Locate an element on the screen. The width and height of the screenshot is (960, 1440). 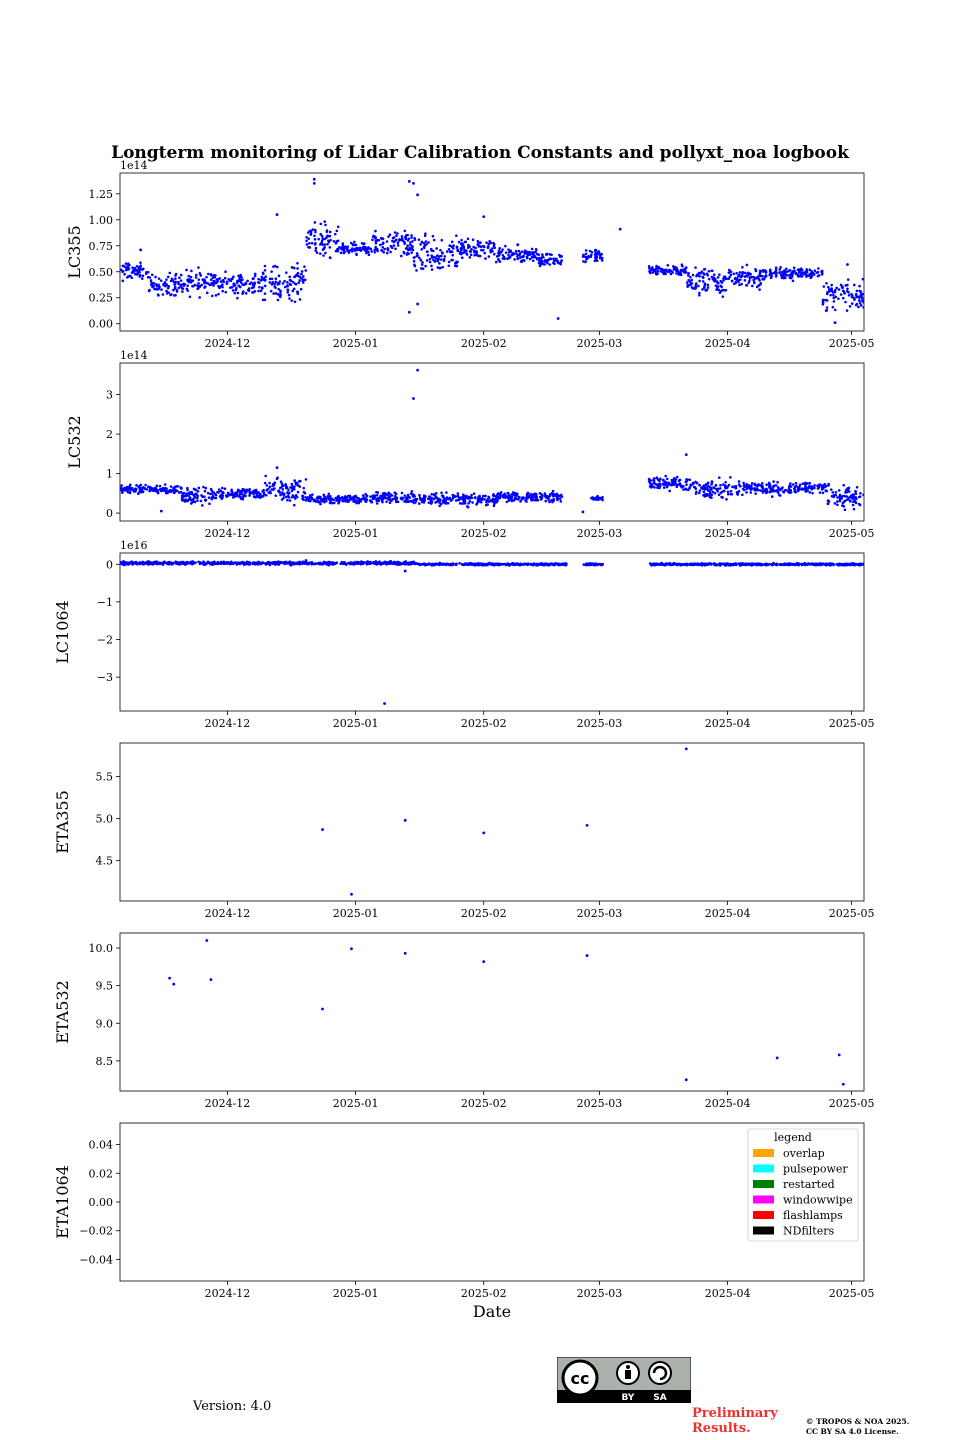
x-tick-label: 2025-04 is located at coordinates (728, 913).